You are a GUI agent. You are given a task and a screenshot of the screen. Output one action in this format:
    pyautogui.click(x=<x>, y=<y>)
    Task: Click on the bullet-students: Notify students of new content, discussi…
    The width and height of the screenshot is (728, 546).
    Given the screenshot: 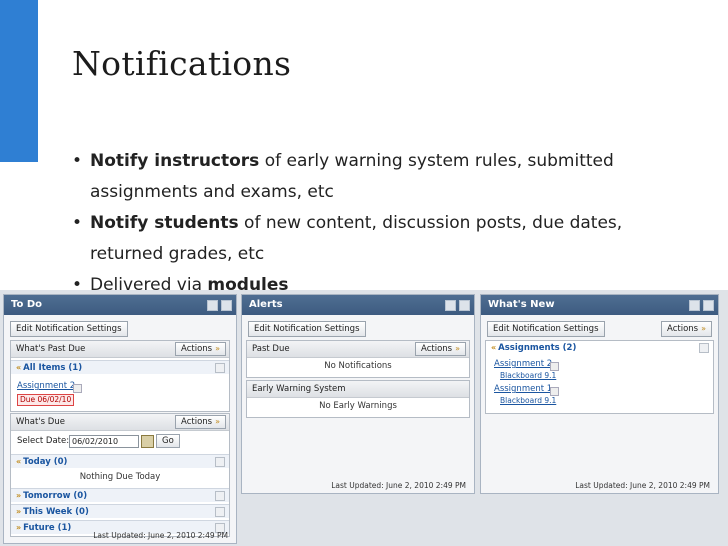 What is the action you would take?
    pyautogui.click(x=382, y=239)
    